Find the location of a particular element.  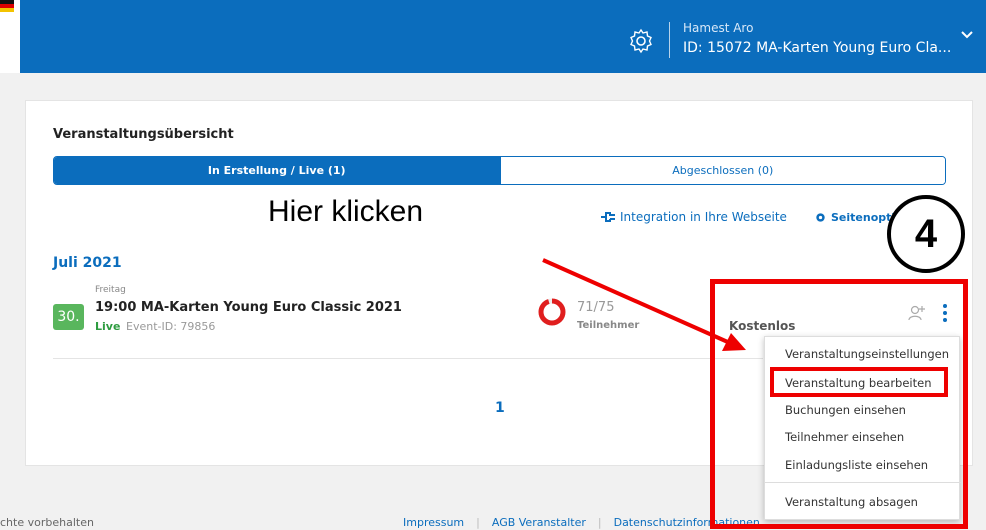

attendance-ring is located at coordinates (552, 312).